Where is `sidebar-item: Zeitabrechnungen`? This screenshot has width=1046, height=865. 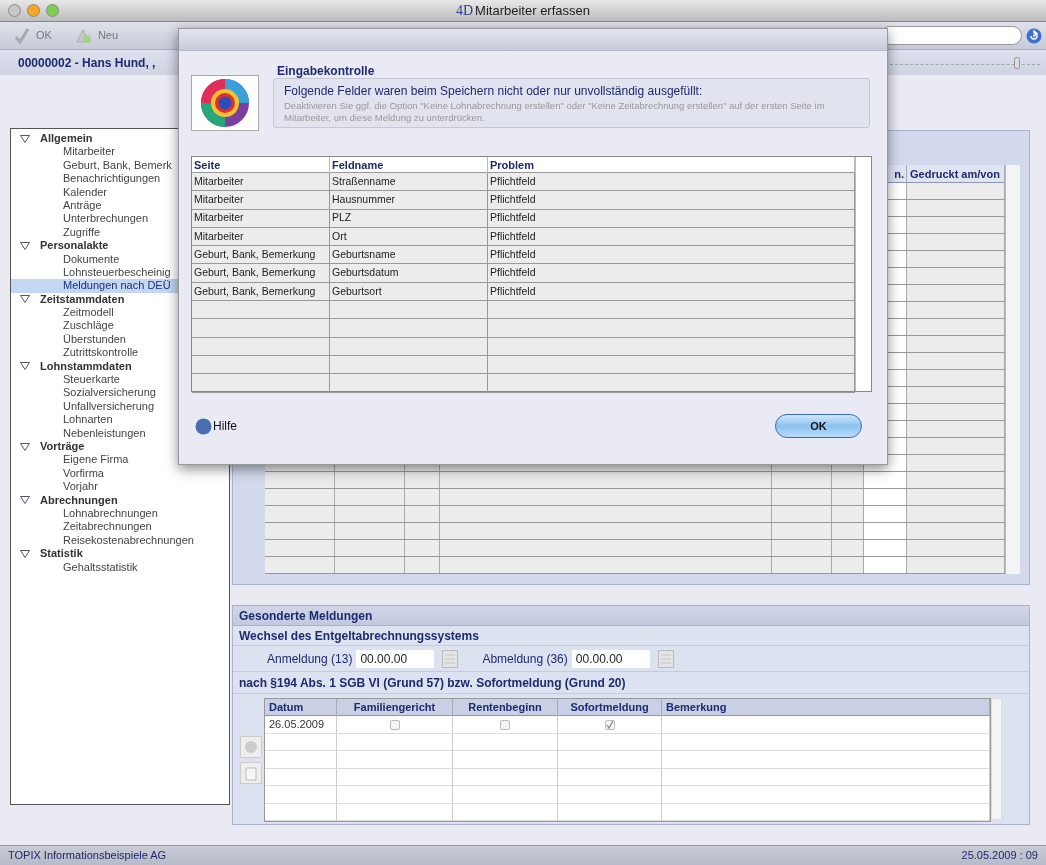
sidebar-item: Zeitabrechnungen is located at coordinates (120, 527).